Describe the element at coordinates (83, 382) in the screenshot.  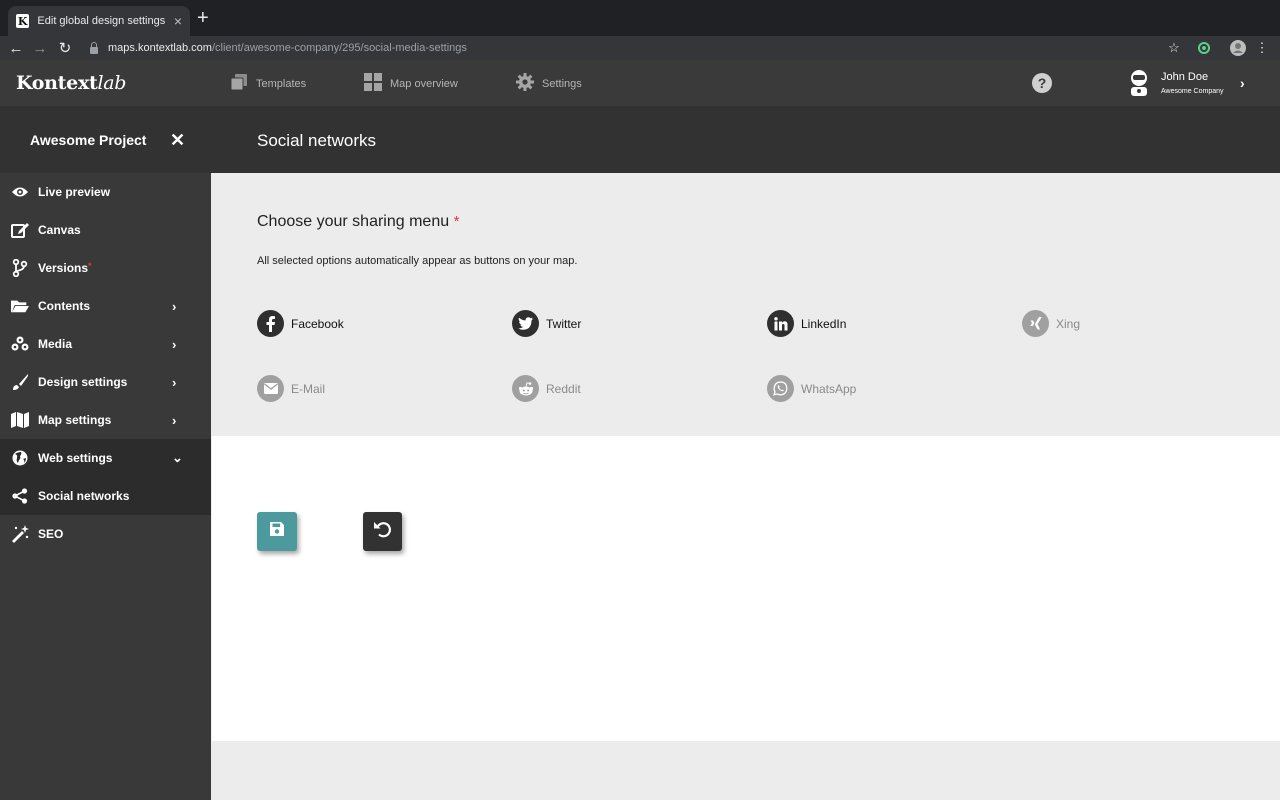
I see `sidebar-item-label: Design settings` at that location.